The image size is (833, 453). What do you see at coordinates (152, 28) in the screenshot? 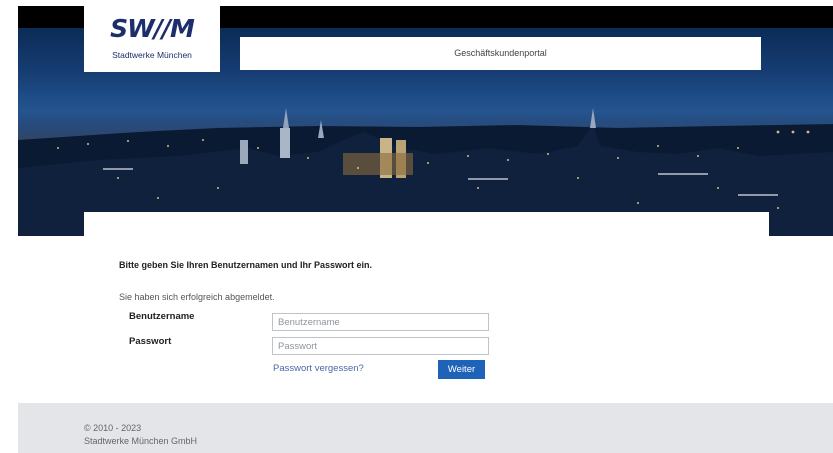
I see `logo-wordmark: SW//M` at bounding box center [152, 28].